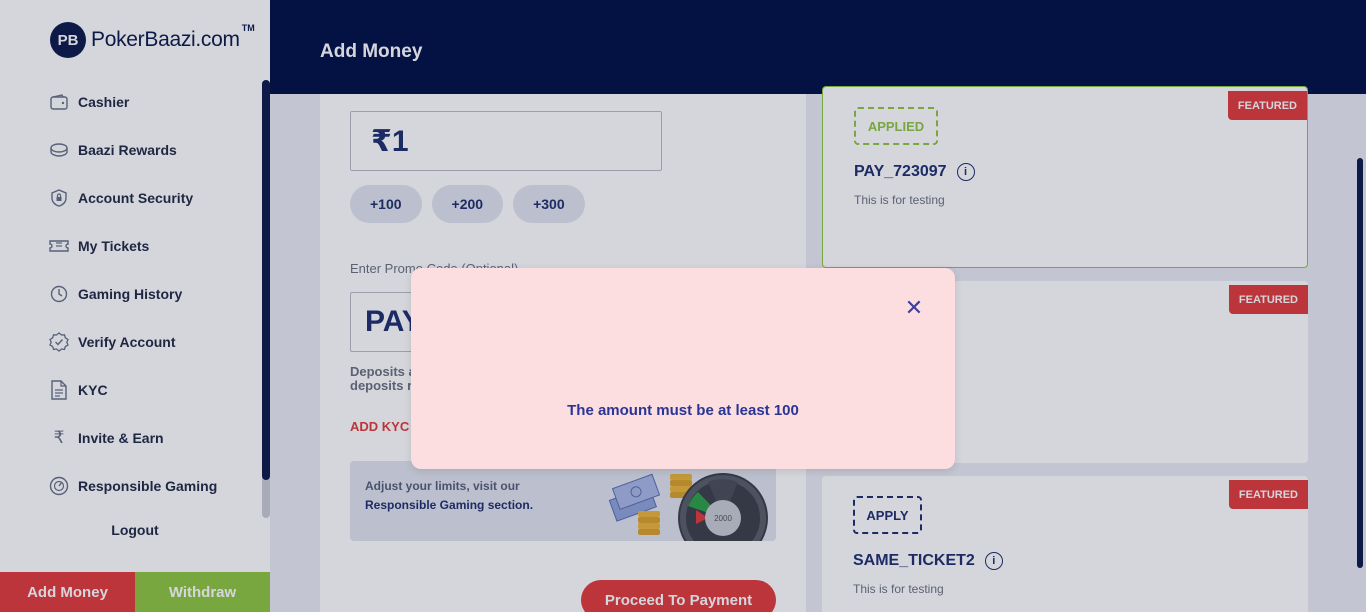  Describe the element at coordinates (914, 308) in the screenshot. I see `close-icon: ✕` at that location.